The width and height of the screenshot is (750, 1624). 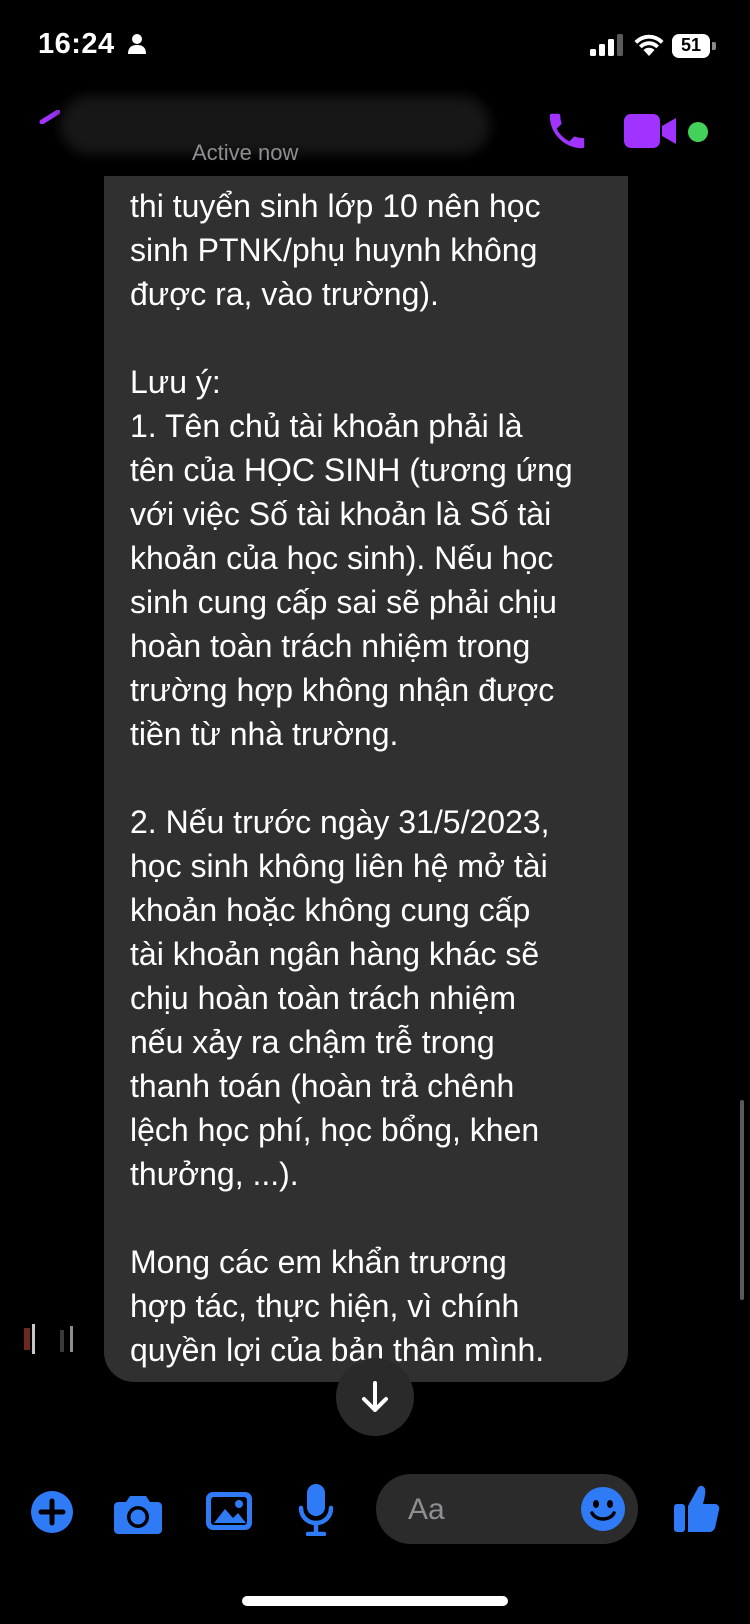 What do you see at coordinates (375, 46) in the screenshot?
I see `status-bar: 16:24 51` at bounding box center [375, 46].